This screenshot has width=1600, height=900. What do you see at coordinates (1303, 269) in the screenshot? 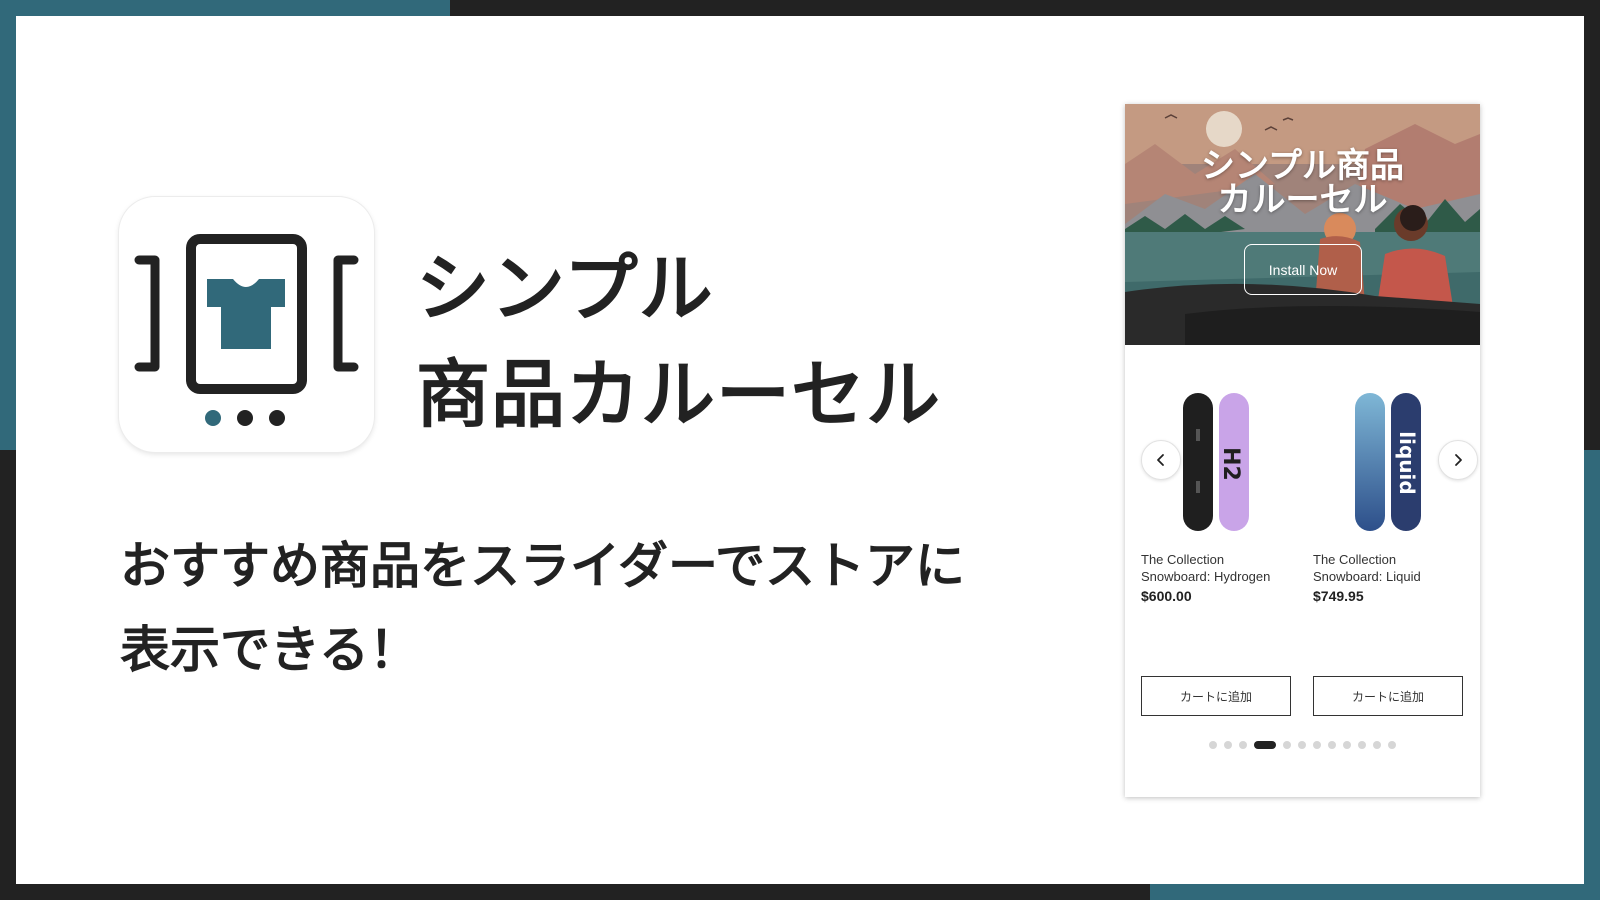
I see `install-now-button: Install Now` at bounding box center [1303, 269].